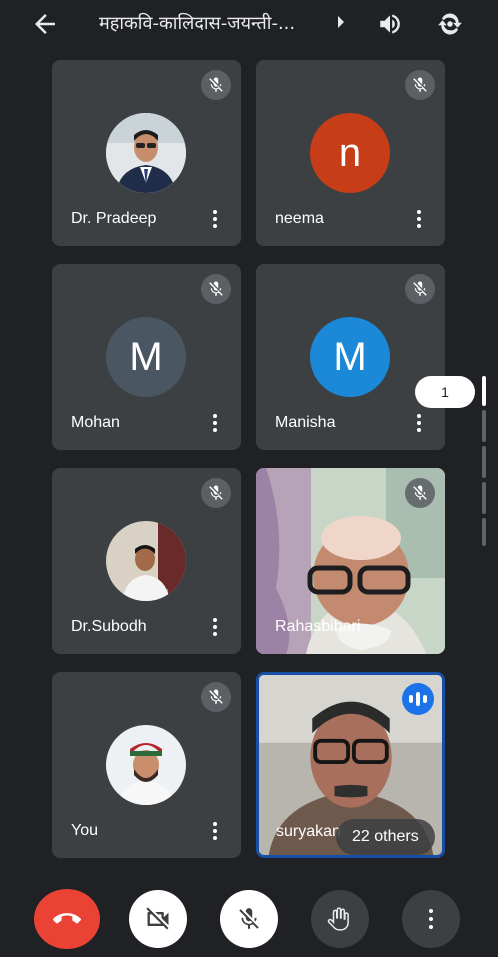 This screenshot has height=957, width=498. What do you see at coordinates (385, 837) in the screenshot?
I see `others-count-chip: 22 others` at bounding box center [385, 837].